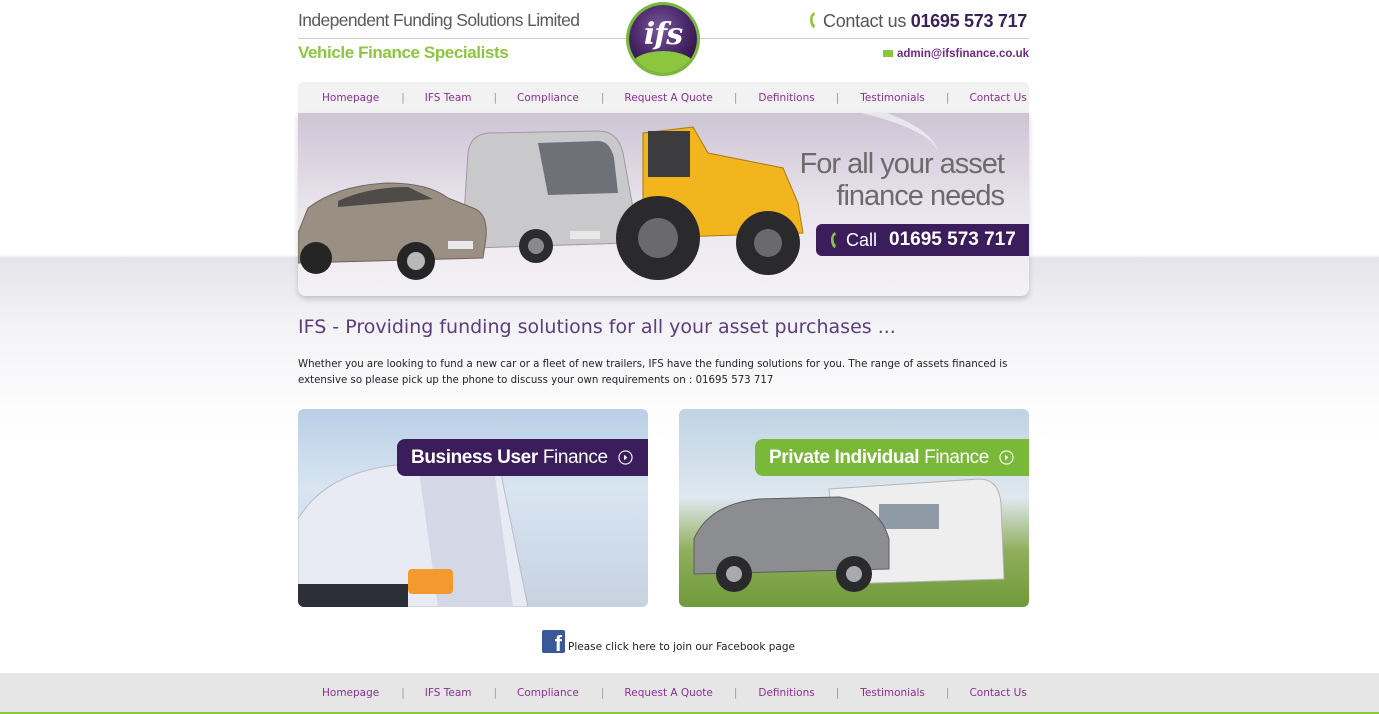  What do you see at coordinates (448, 98) in the screenshot?
I see `nav-ifs-team: IFS Team` at bounding box center [448, 98].